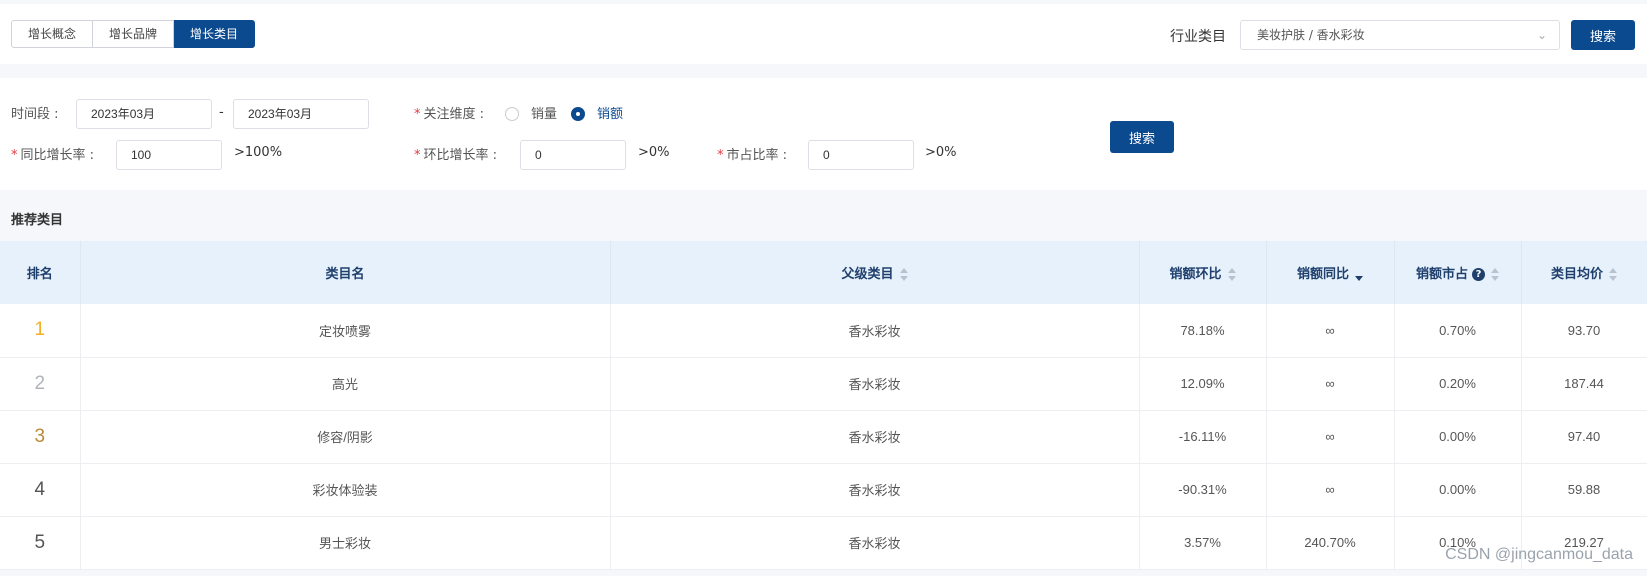 The image size is (1647, 576). I want to click on header-sales-yoy-label: 销额同比, so click(1322, 274).